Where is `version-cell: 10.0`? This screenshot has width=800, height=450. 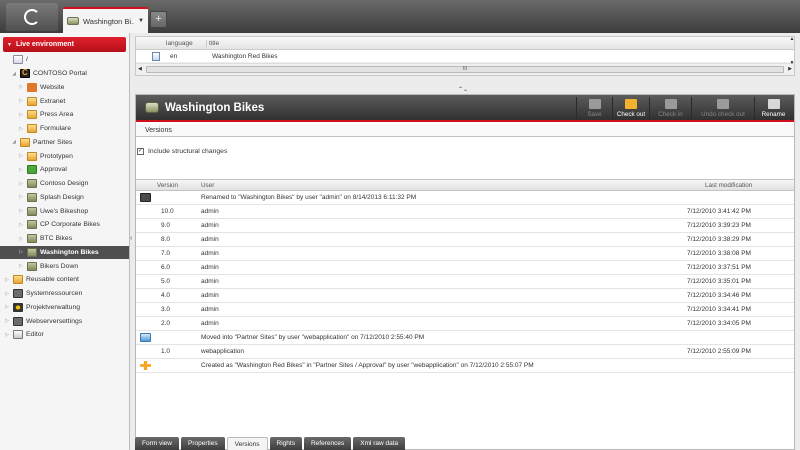 version-cell: 10.0 is located at coordinates (167, 211).